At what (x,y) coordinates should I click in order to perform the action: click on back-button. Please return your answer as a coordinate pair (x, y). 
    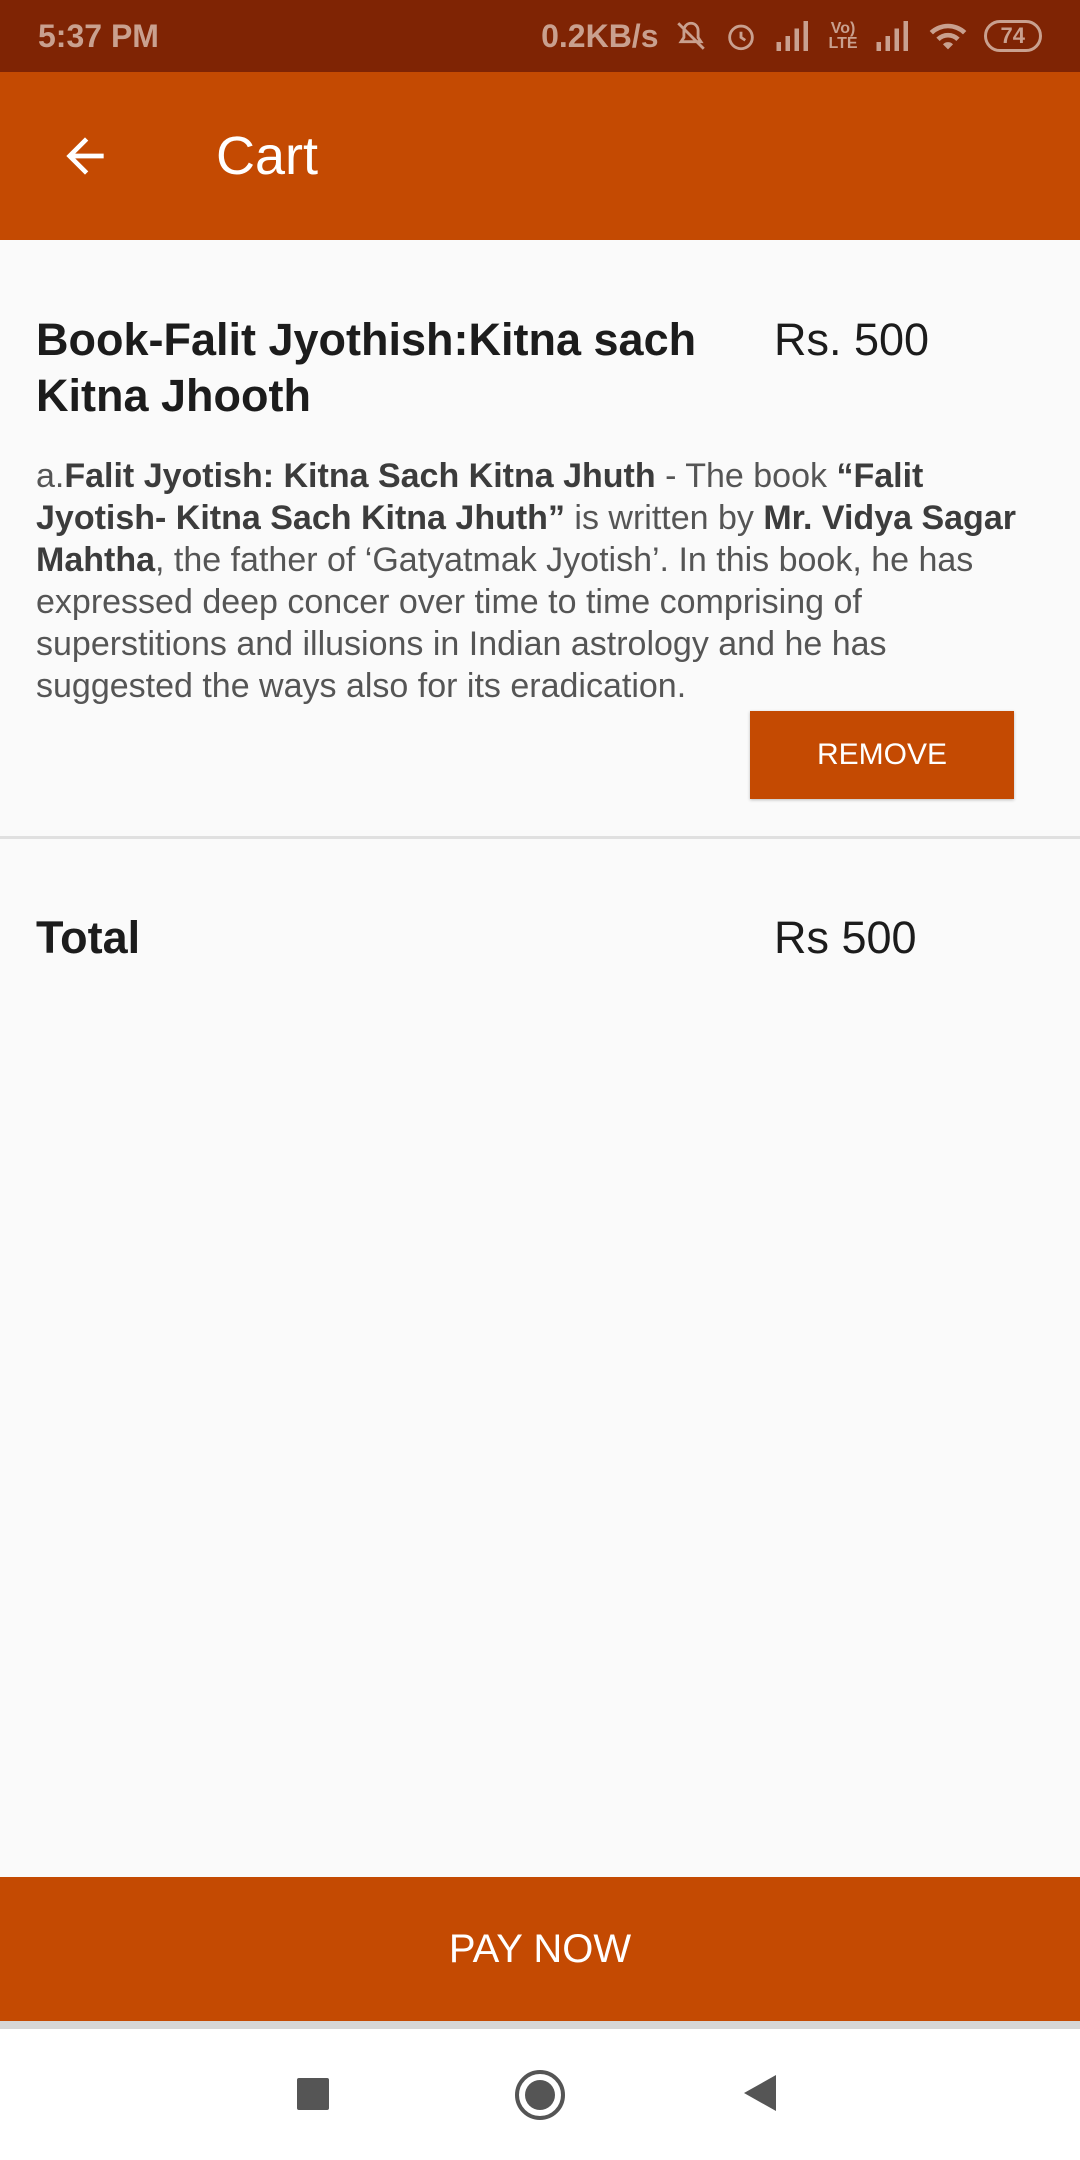
    Looking at the image, I should click on (85, 156).